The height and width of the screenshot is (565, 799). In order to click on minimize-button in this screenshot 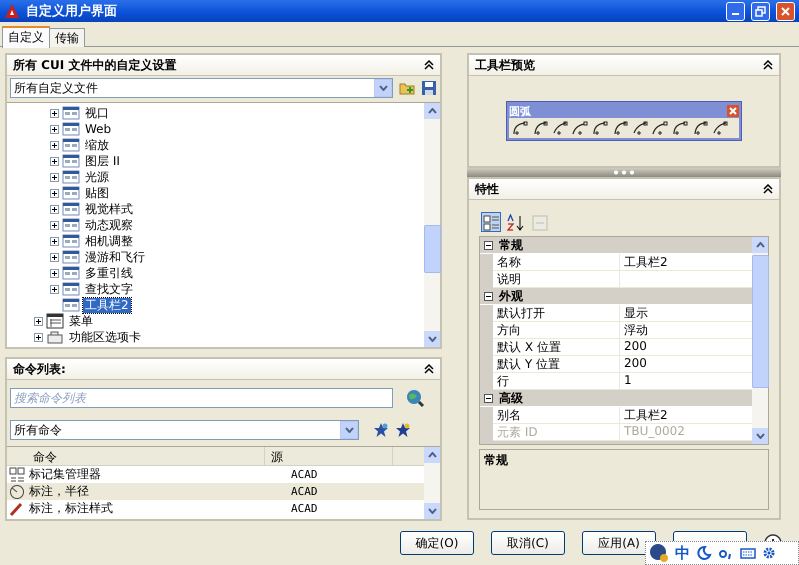, I will do `click(735, 11)`.